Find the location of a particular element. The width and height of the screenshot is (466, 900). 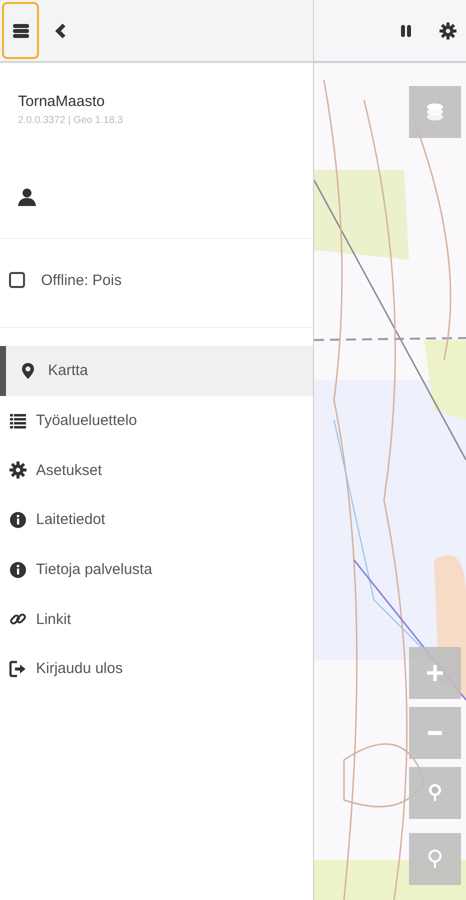

menu-item: Tietoja palvelusta is located at coordinates (156, 569).